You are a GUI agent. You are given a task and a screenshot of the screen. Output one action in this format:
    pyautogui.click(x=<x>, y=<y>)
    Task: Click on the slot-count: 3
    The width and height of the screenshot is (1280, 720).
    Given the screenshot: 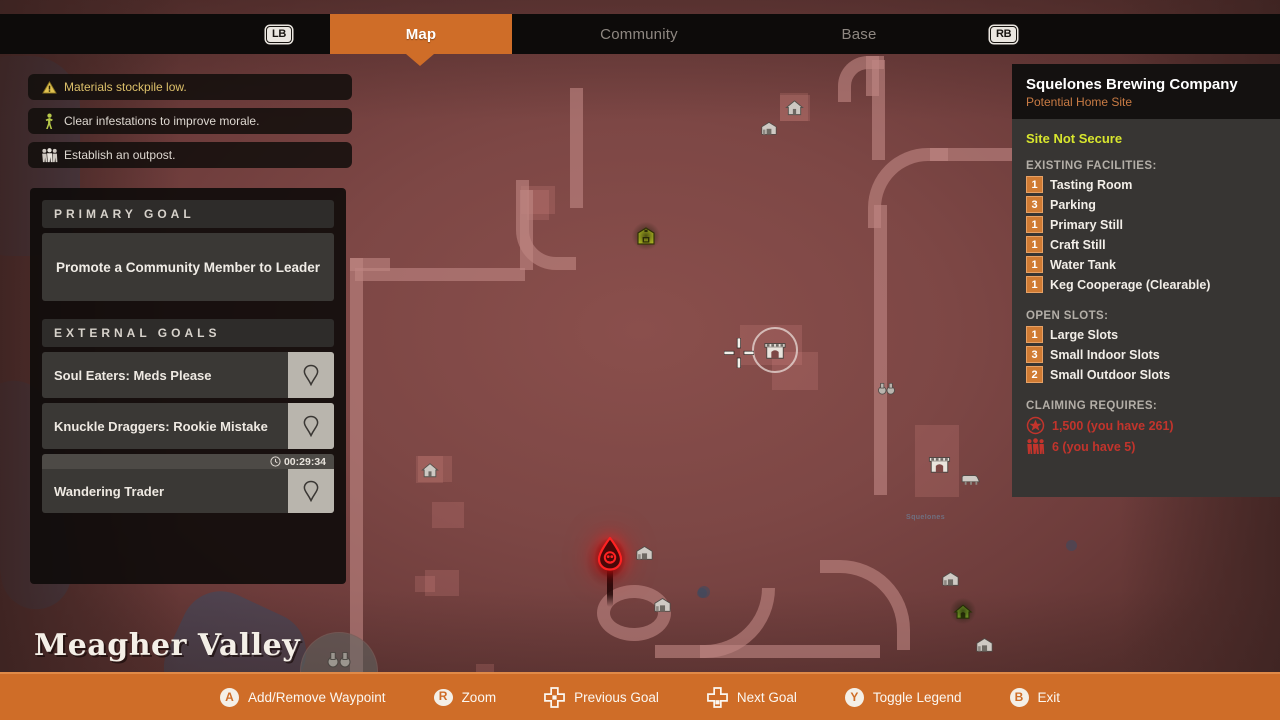 What is the action you would take?
    pyautogui.click(x=1034, y=354)
    